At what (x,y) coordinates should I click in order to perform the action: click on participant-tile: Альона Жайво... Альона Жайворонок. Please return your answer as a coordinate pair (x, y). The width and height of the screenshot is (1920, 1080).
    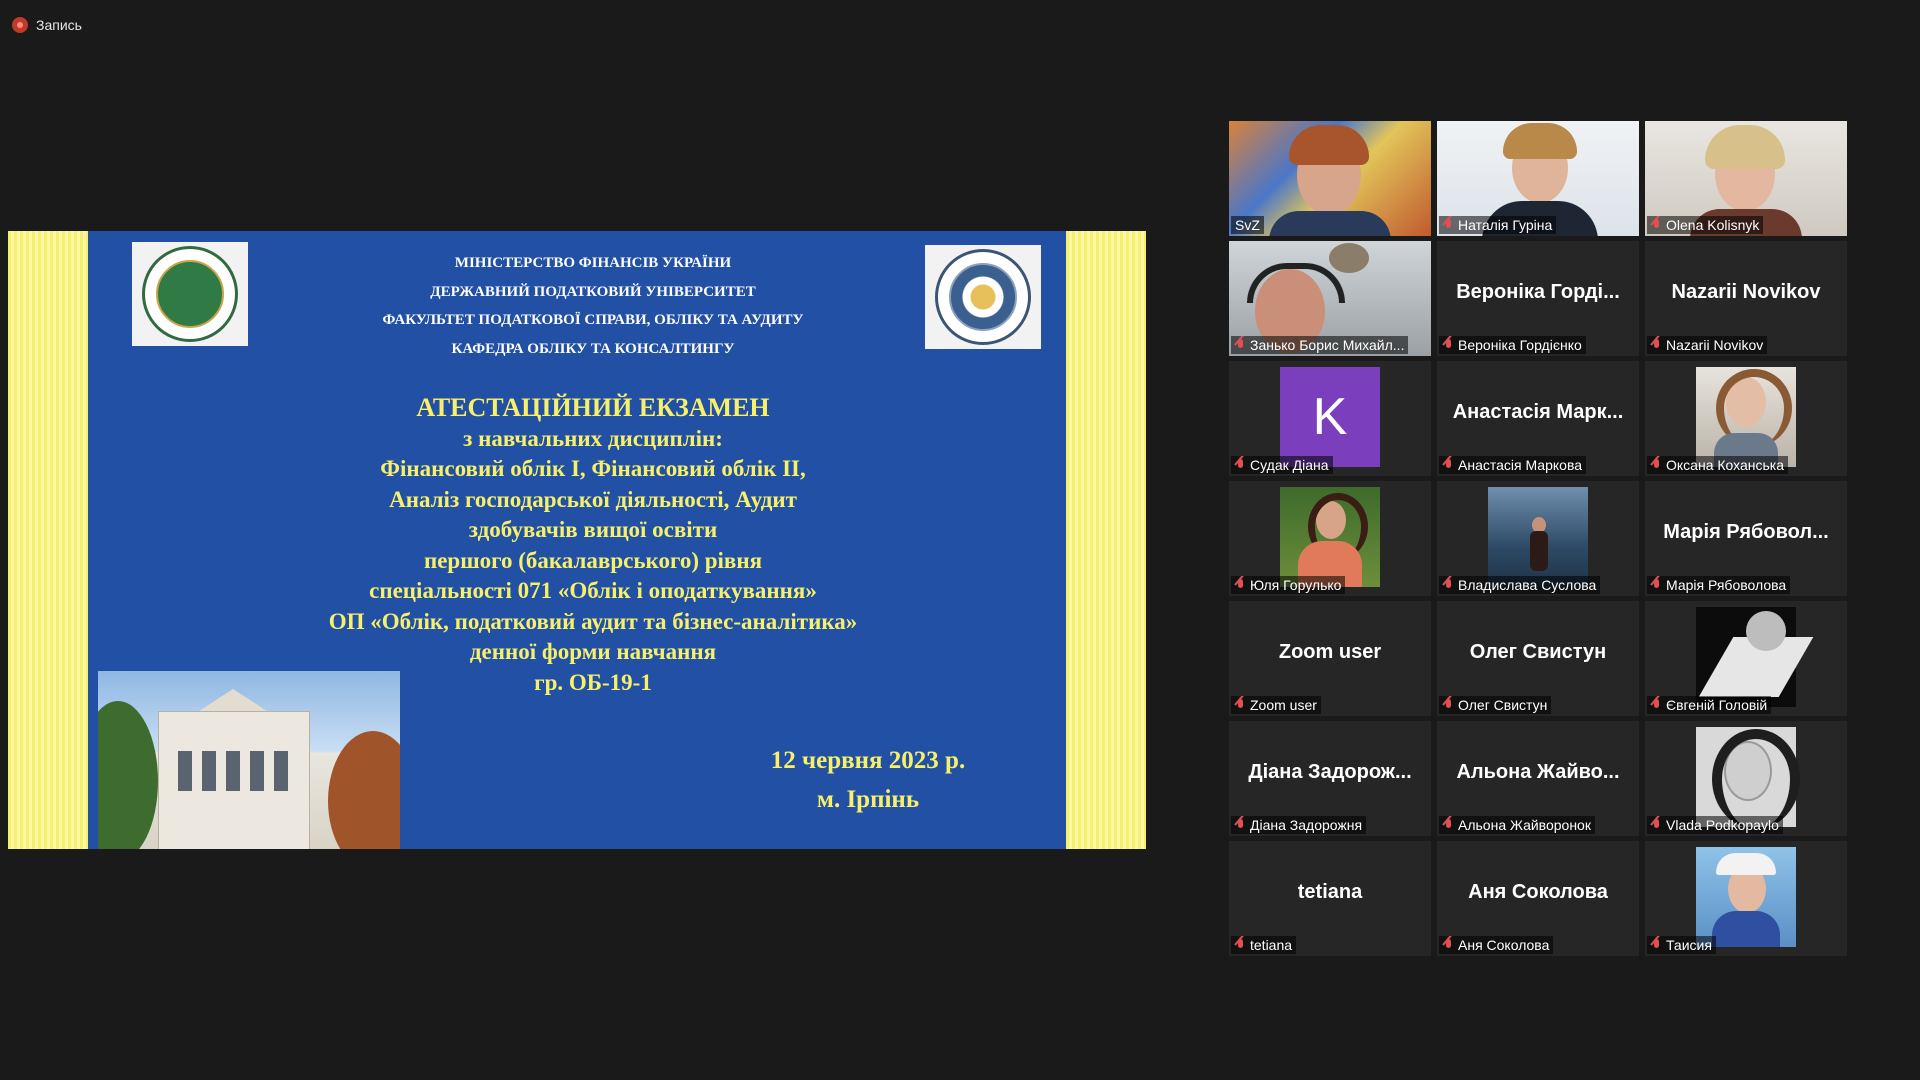
    Looking at the image, I should click on (1538, 778).